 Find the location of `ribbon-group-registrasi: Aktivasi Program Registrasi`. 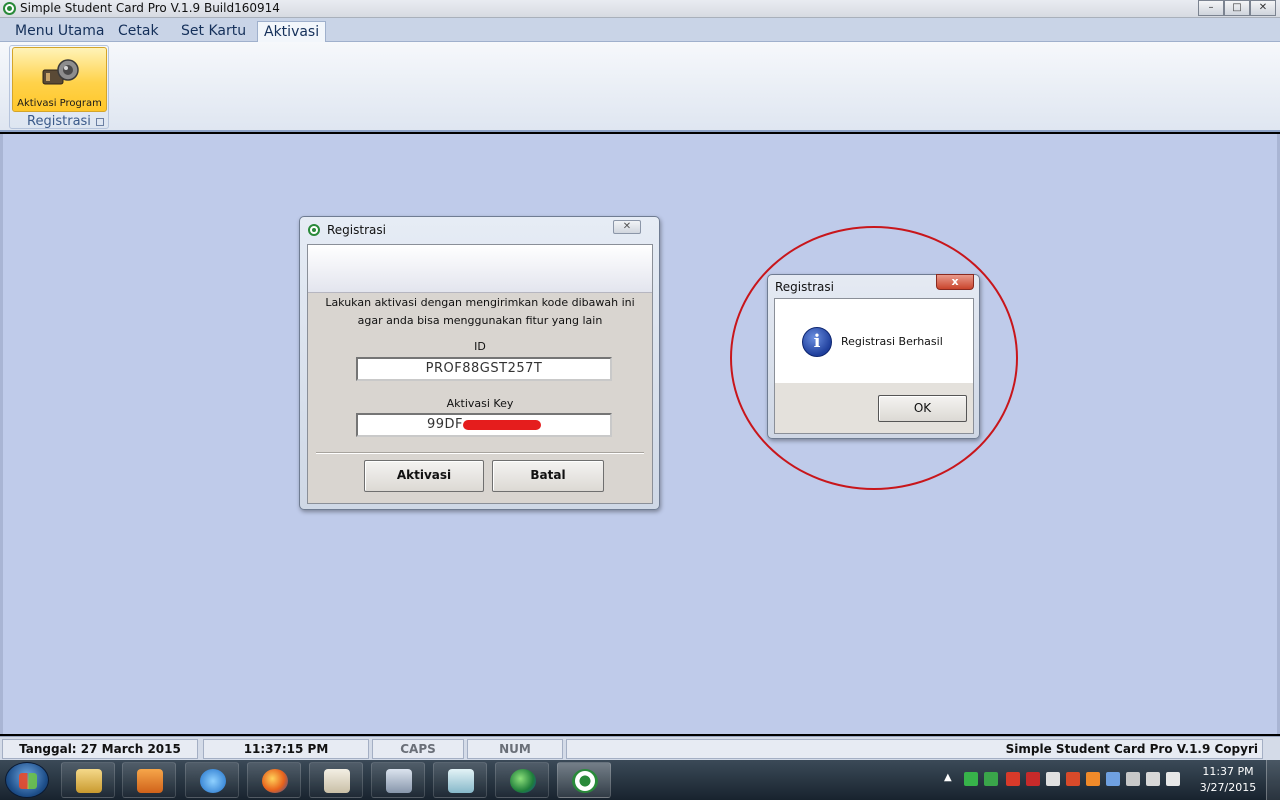

ribbon-group-registrasi: Aktivasi Program Registrasi is located at coordinates (59, 87).